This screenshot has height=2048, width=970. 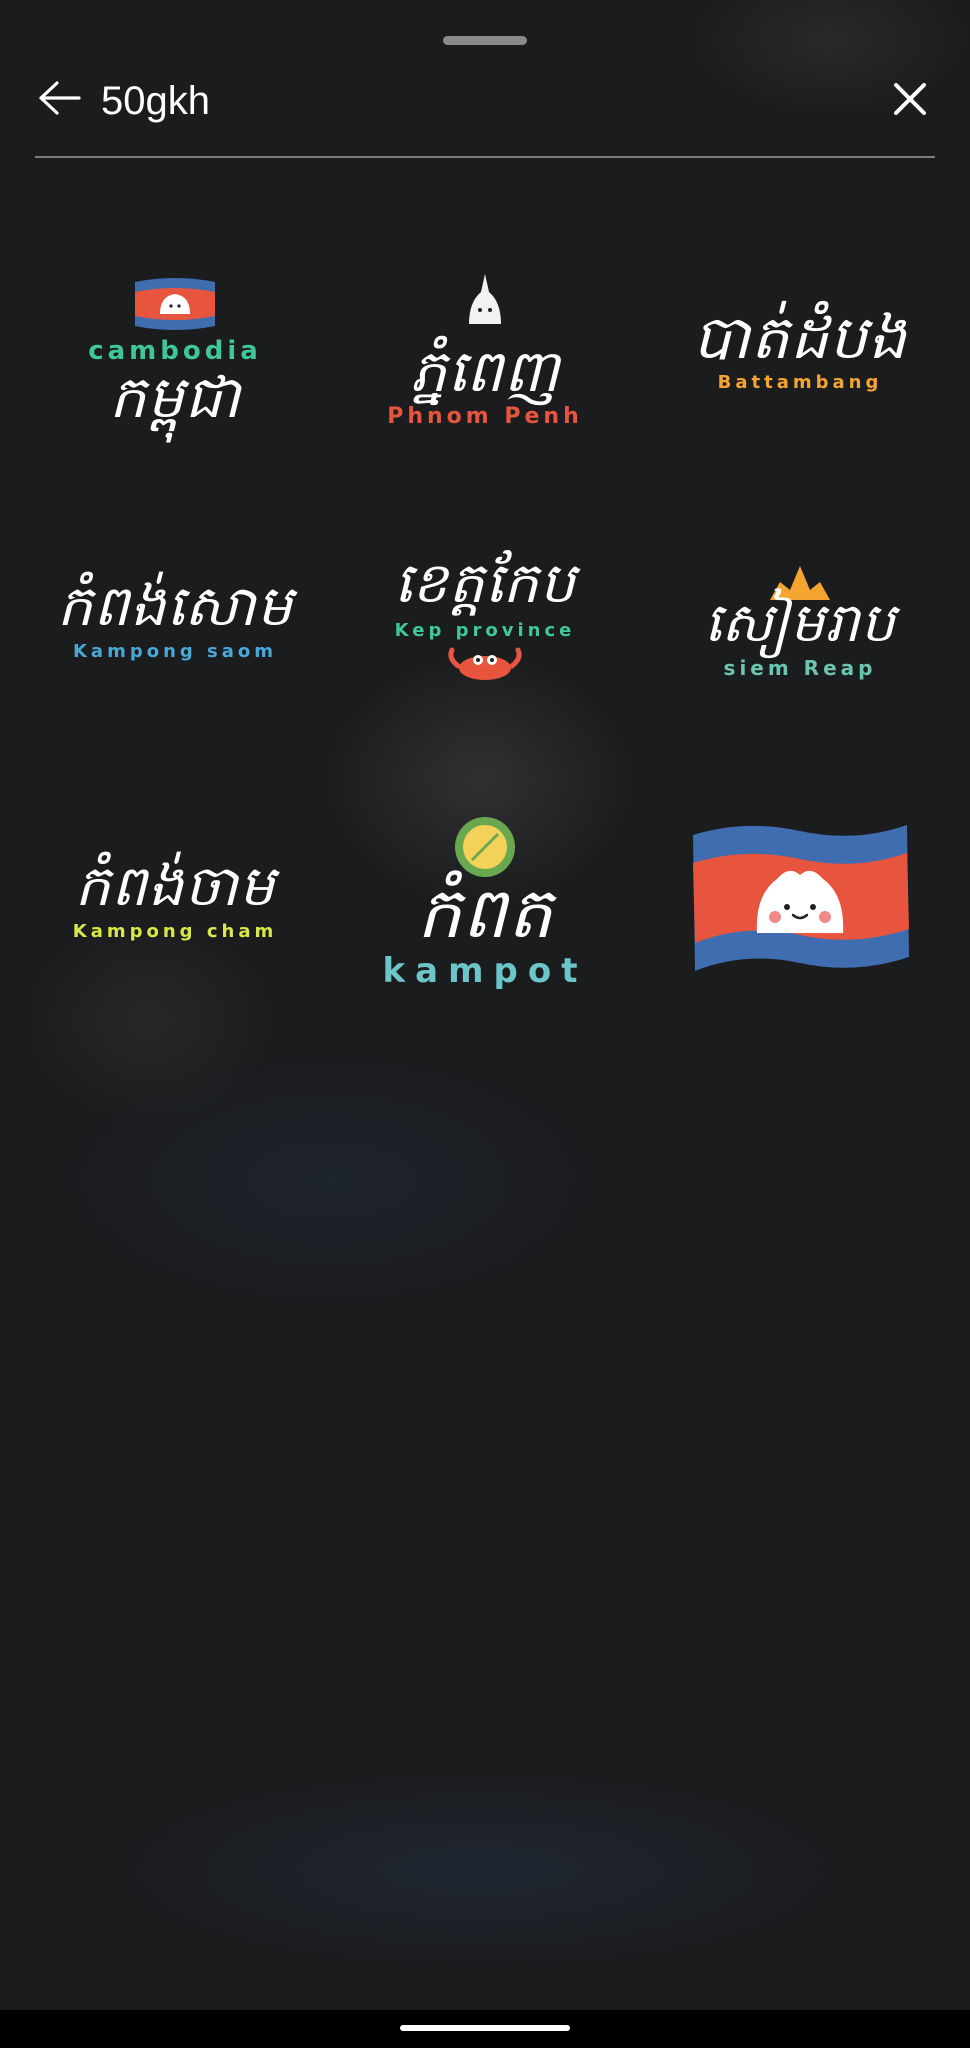 What do you see at coordinates (175, 606) in the screenshot?
I see `sticker-khmer-text: កំពង់សោម` at bounding box center [175, 606].